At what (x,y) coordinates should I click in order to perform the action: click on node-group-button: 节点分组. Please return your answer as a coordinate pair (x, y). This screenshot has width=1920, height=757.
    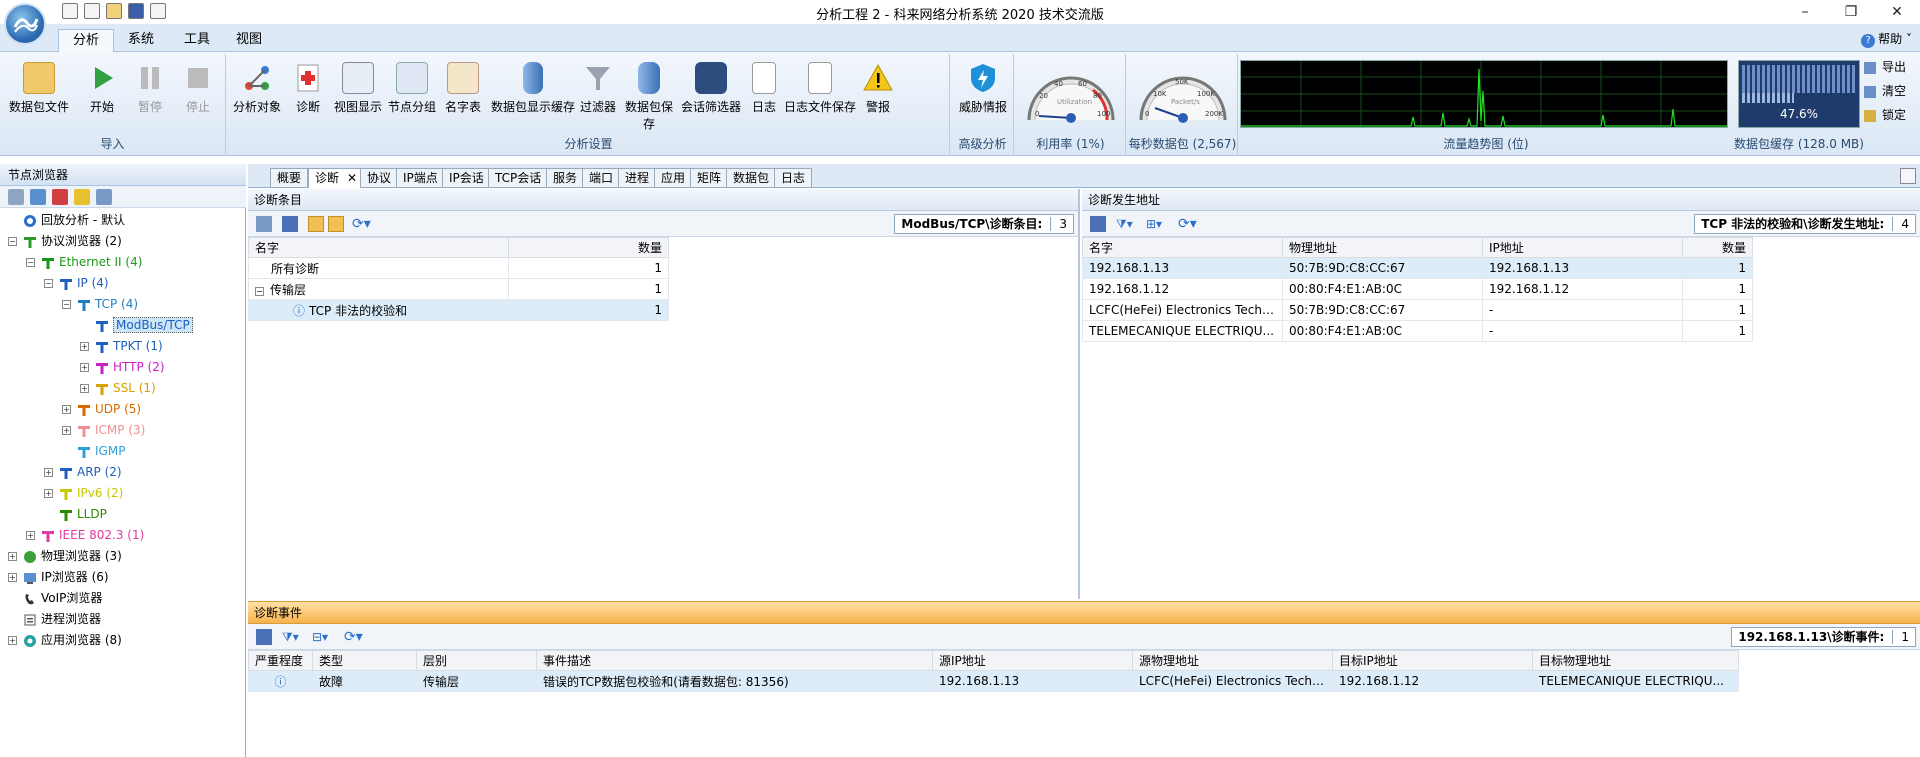
    Looking at the image, I should click on (412, 93).